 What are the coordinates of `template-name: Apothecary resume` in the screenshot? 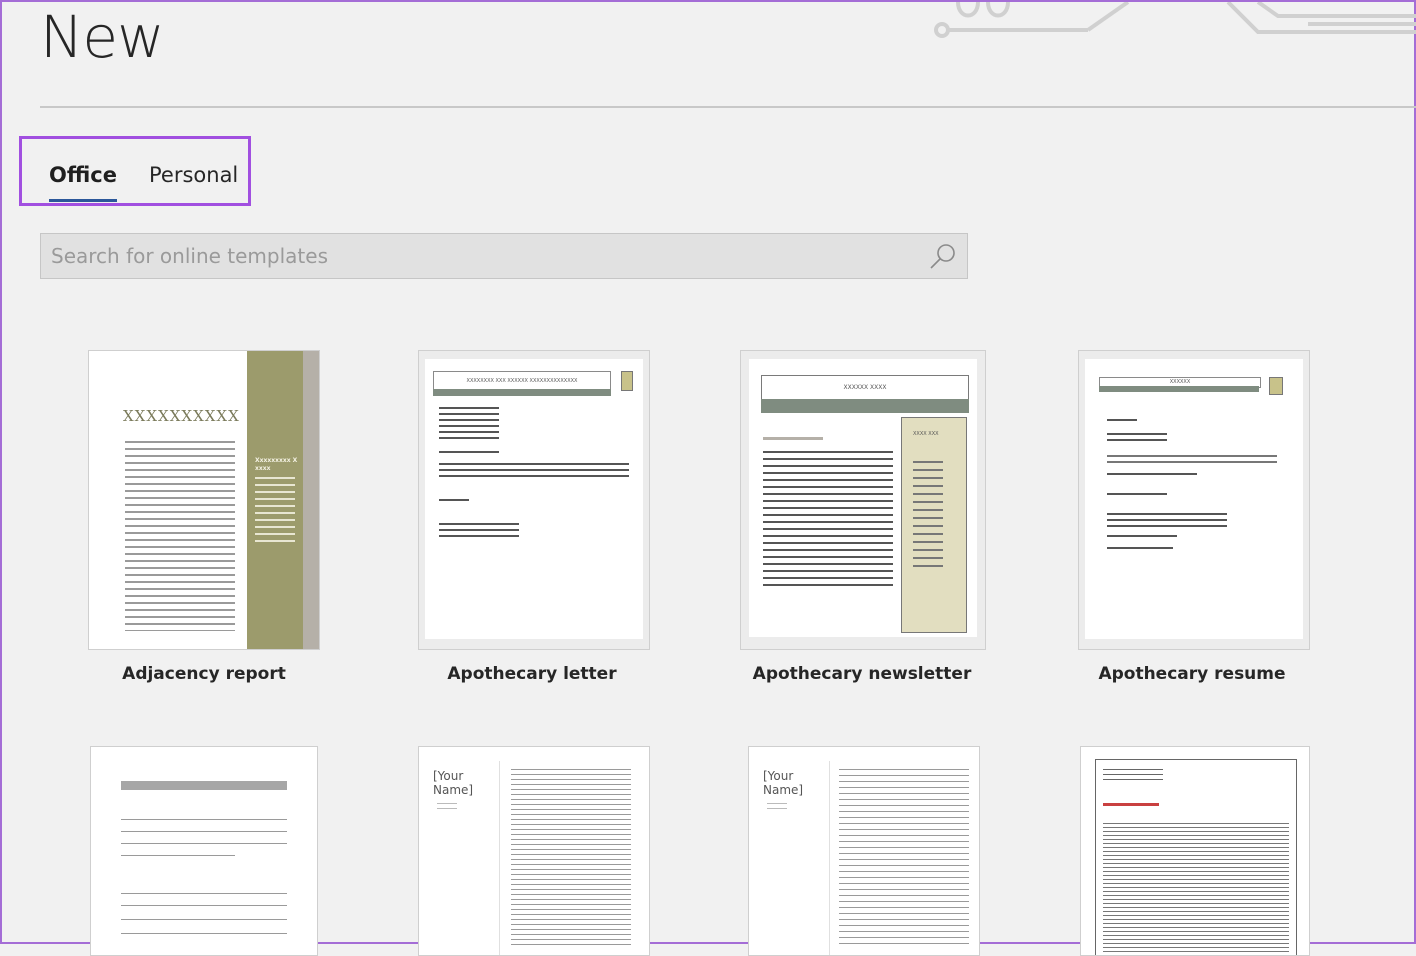 It's located at (1192, 674).